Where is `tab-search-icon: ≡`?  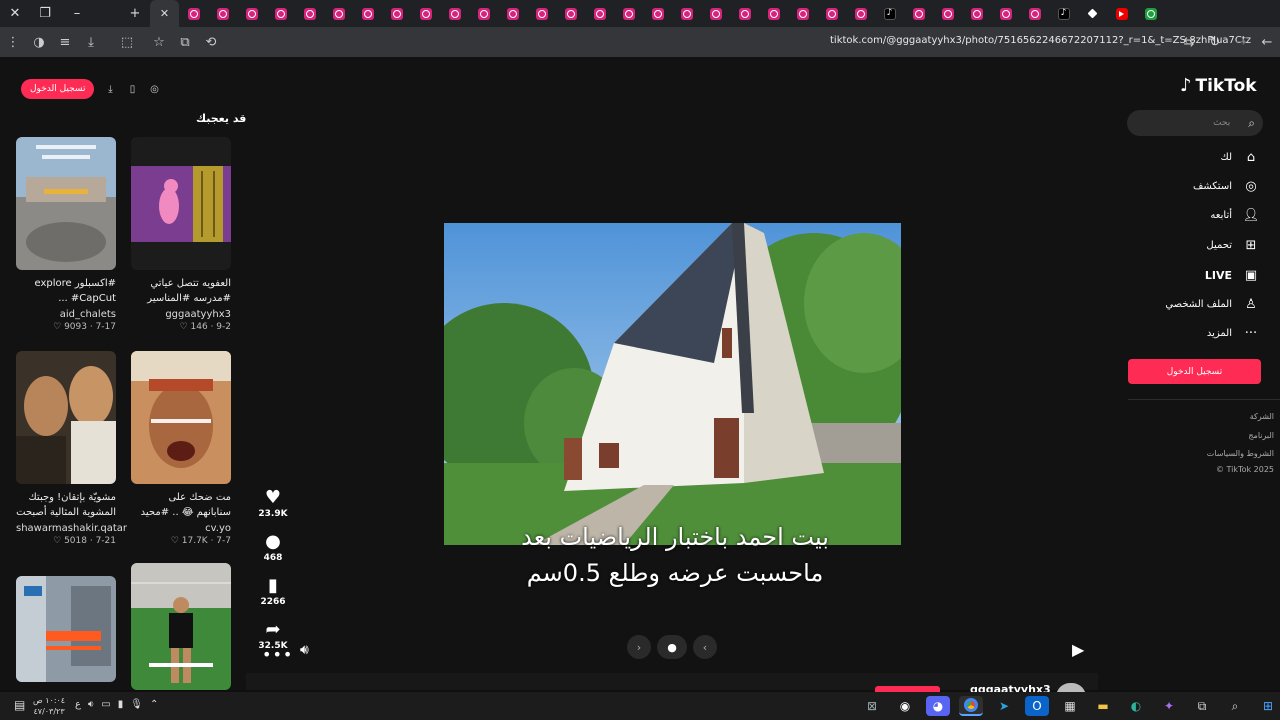 tab-search-icon: ≡ is located at coordinates (65, 42).